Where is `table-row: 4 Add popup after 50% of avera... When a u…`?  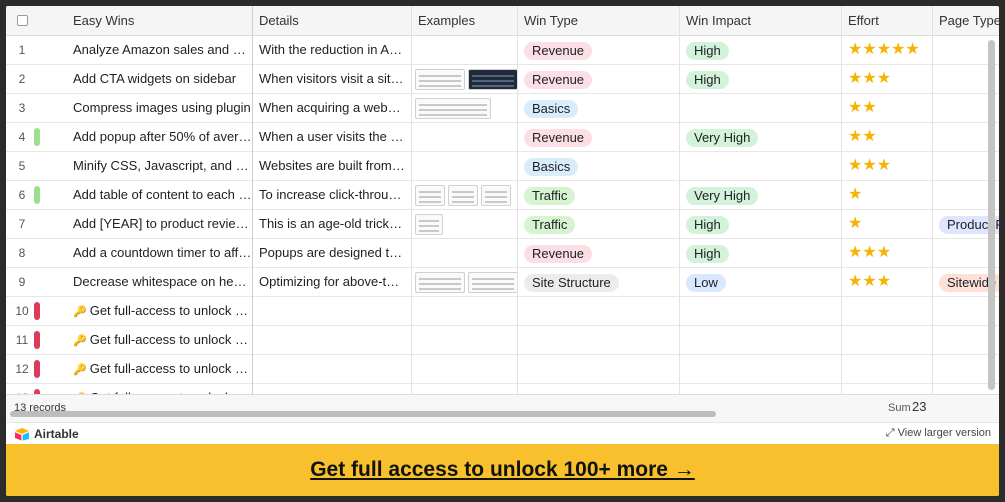
table-row: 4 Add popup after 50% of avera... When a u… is located at coordinates (502, 137).